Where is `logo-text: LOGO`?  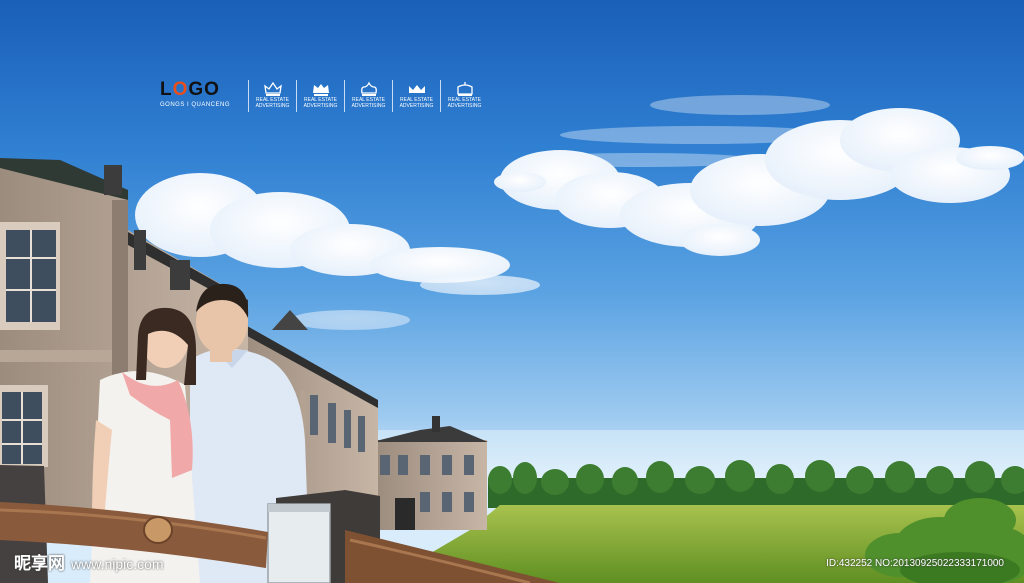 logo-text: LOGO is located at coordinates (203, 90).